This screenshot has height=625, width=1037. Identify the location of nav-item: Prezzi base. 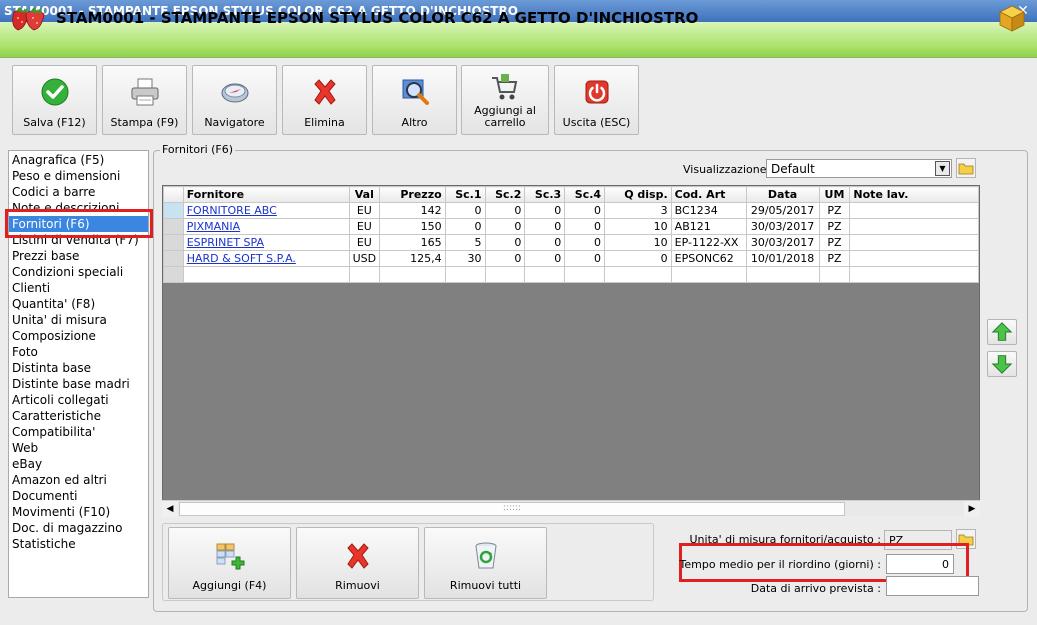
(78, 256).